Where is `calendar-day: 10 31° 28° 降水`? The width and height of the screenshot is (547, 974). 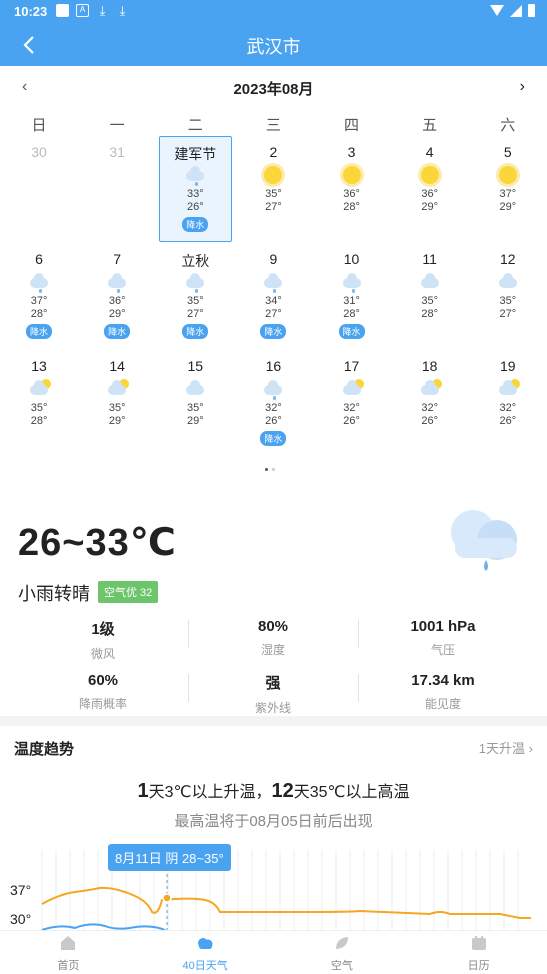
calendar-day: 10 31° 28° 降水 is located at coordinates (352, 296).